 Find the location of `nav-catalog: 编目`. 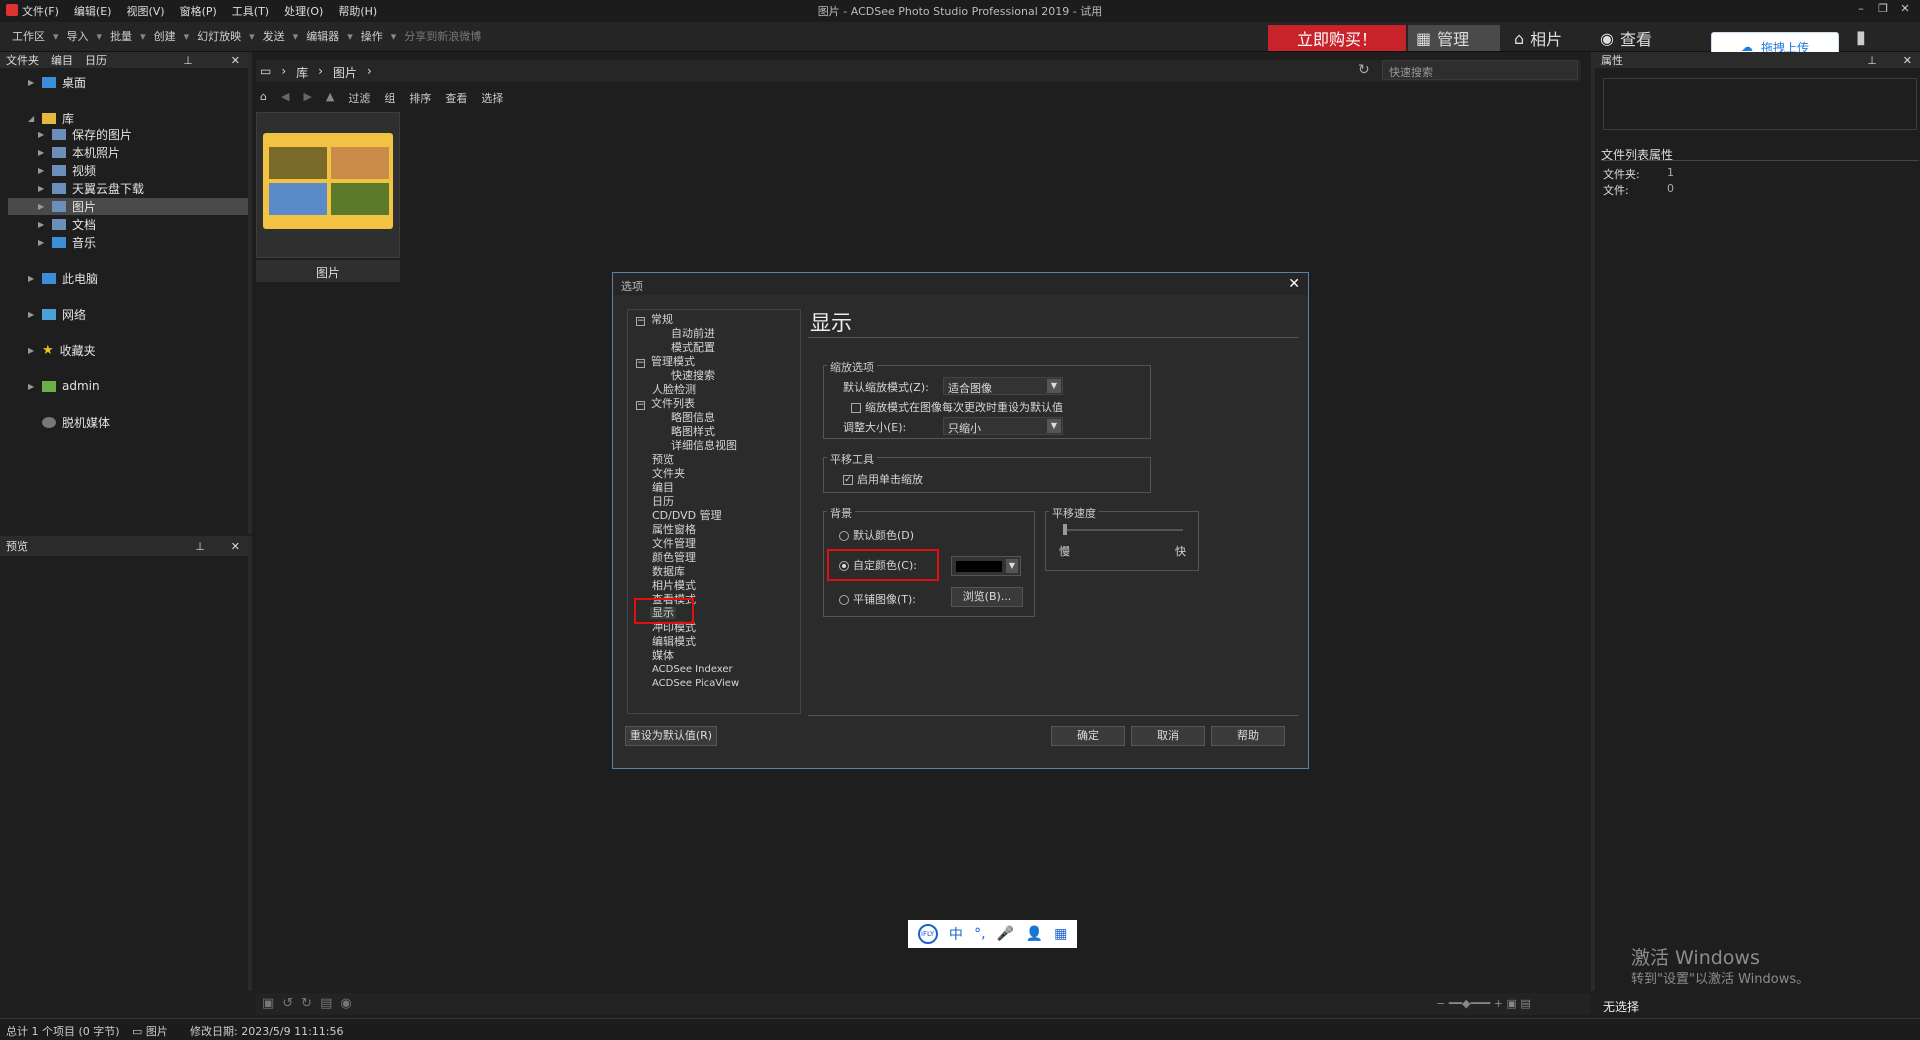

nav-catalog: 编目 is located at coordinates (663, 488).